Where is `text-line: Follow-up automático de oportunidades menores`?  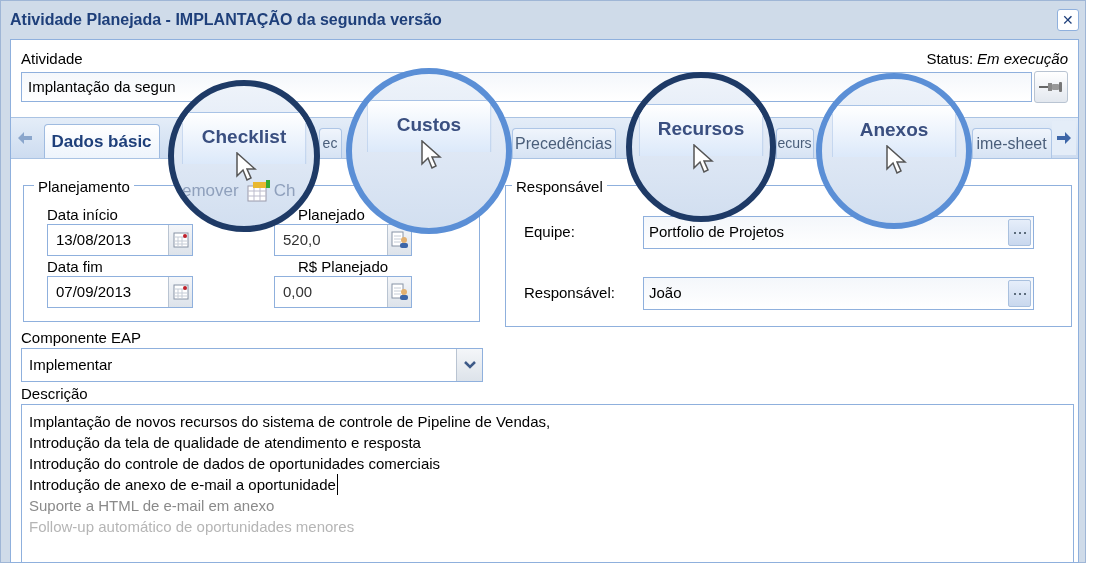 text-line: Follow-up automático de oportunidades menores is located at coordinates (192, 527).